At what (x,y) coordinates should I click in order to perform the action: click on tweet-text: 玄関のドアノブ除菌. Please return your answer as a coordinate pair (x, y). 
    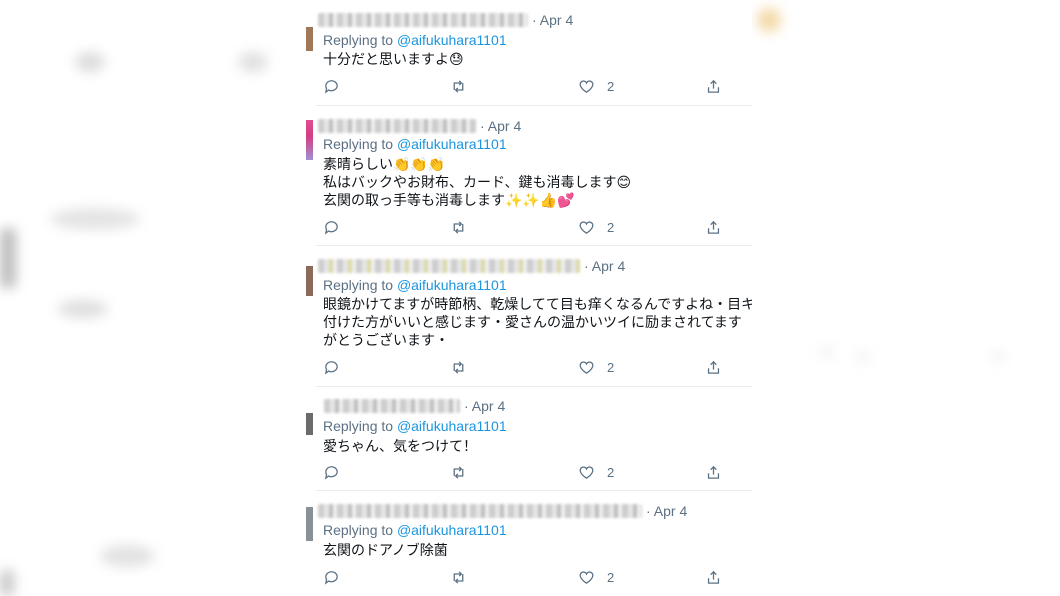
    Looking at the image, I should click on (385, 550).